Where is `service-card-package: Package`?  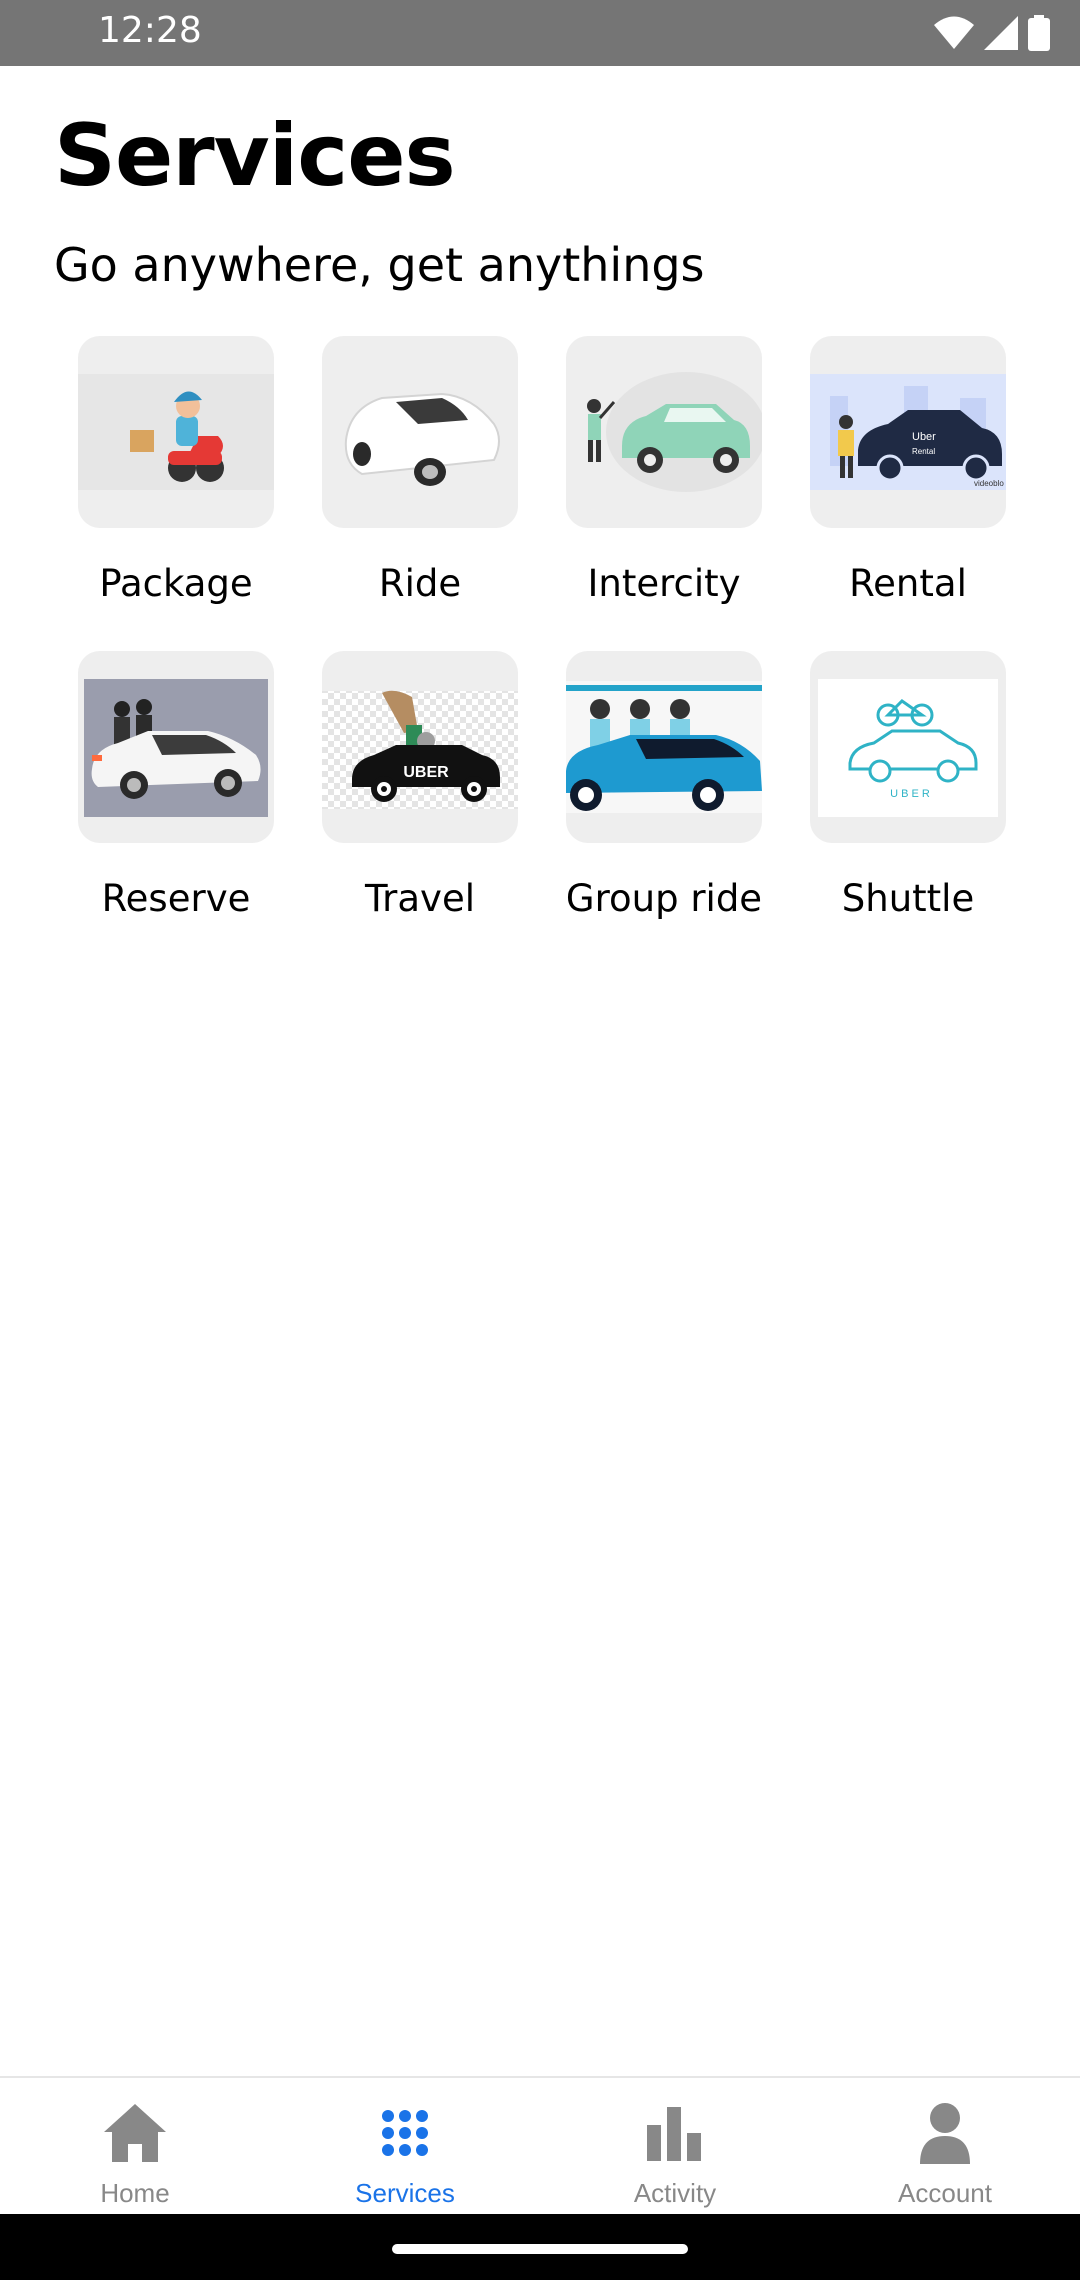
service-card-package: Package is located at coordinates (176, 493).